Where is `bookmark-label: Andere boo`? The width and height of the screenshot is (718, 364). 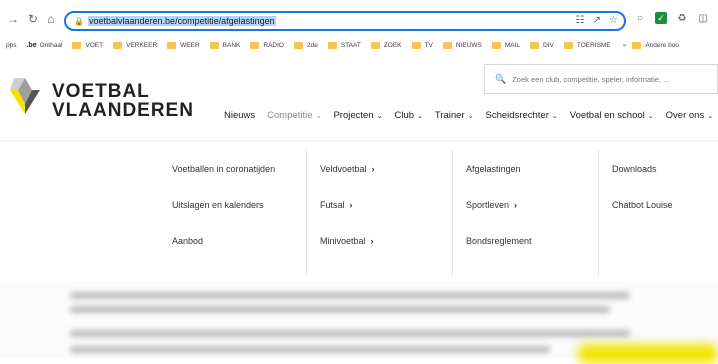 bookmark-label: Andere boo is located at coordinates (662, 45).